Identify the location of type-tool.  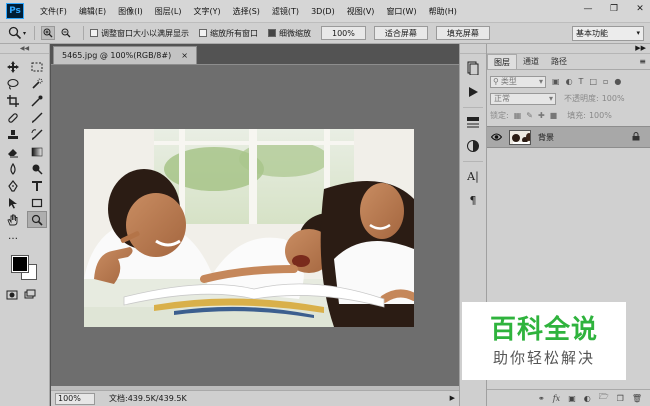
(37, 185).